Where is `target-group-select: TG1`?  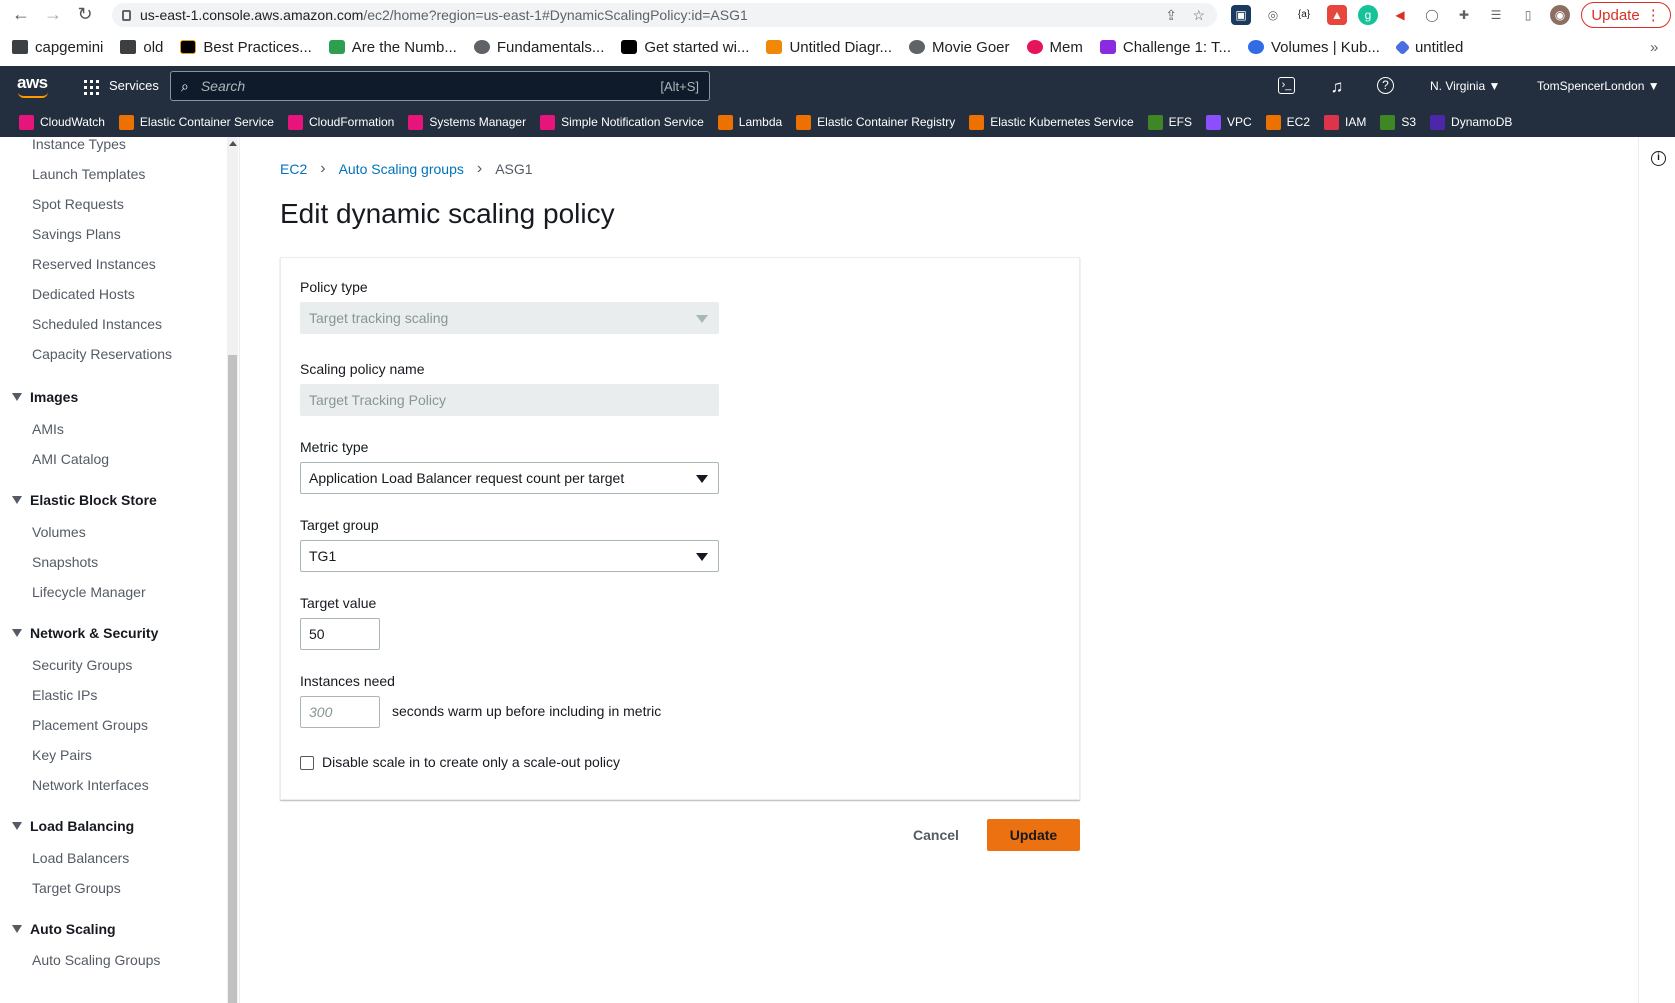 target-group-select: TG1 is located at coordinates (509, 556).